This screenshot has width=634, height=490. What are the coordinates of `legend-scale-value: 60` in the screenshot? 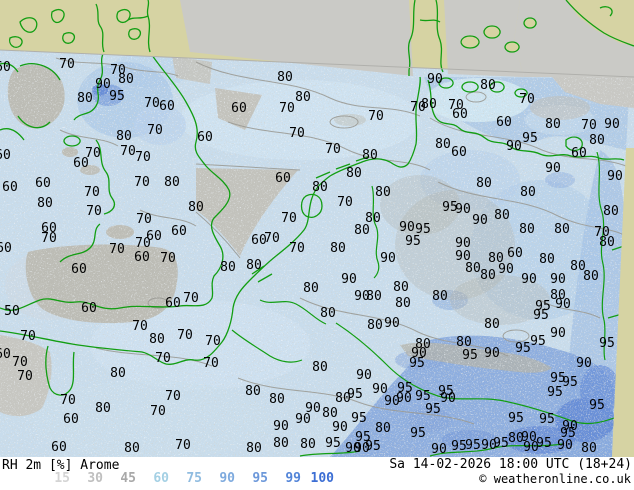 It's located at (161, 478).